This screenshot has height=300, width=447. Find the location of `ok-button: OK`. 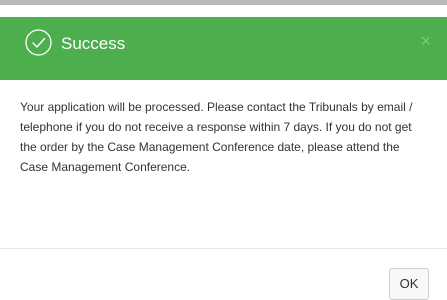

ok-button: OK is located at coordinates (409, 284).